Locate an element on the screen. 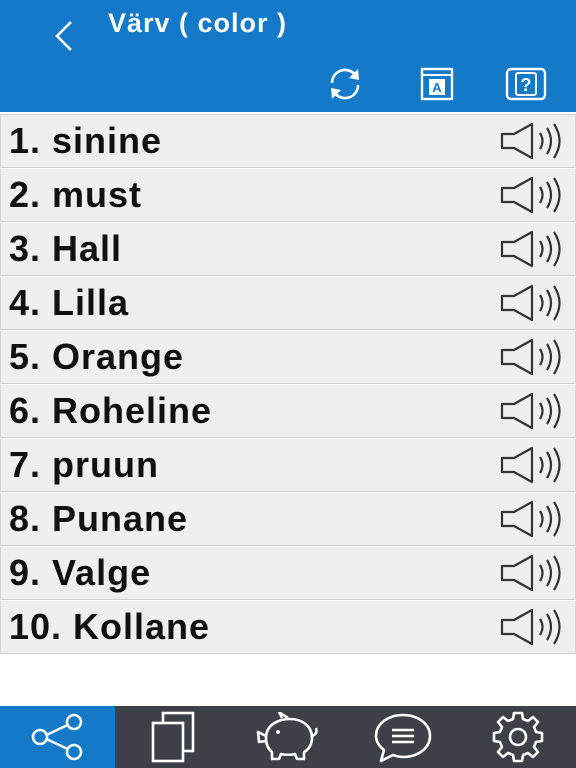 This screenshot has width=576, height=768. back-button is located at coordinates (64, 36).